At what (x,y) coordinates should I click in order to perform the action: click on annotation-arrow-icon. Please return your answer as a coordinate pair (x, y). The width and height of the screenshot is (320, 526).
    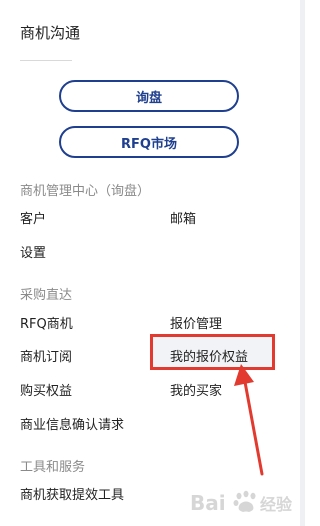
    Looking at the image, I should click on (249, 420).